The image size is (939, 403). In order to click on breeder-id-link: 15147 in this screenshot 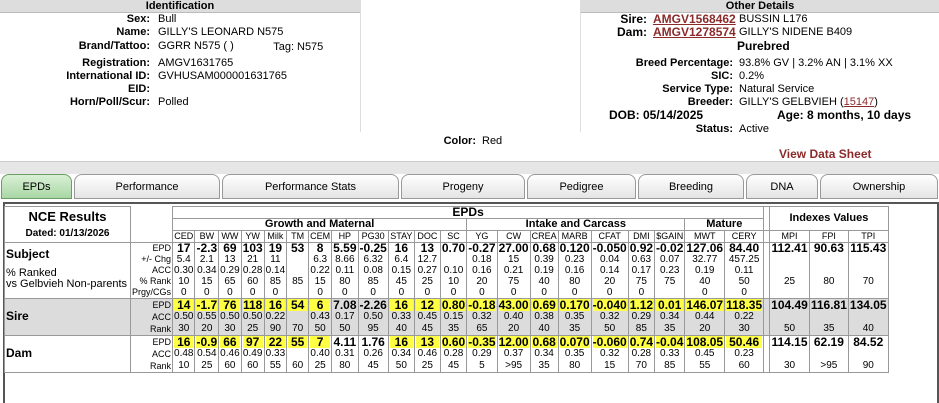, I will do `click(859, 102)`.